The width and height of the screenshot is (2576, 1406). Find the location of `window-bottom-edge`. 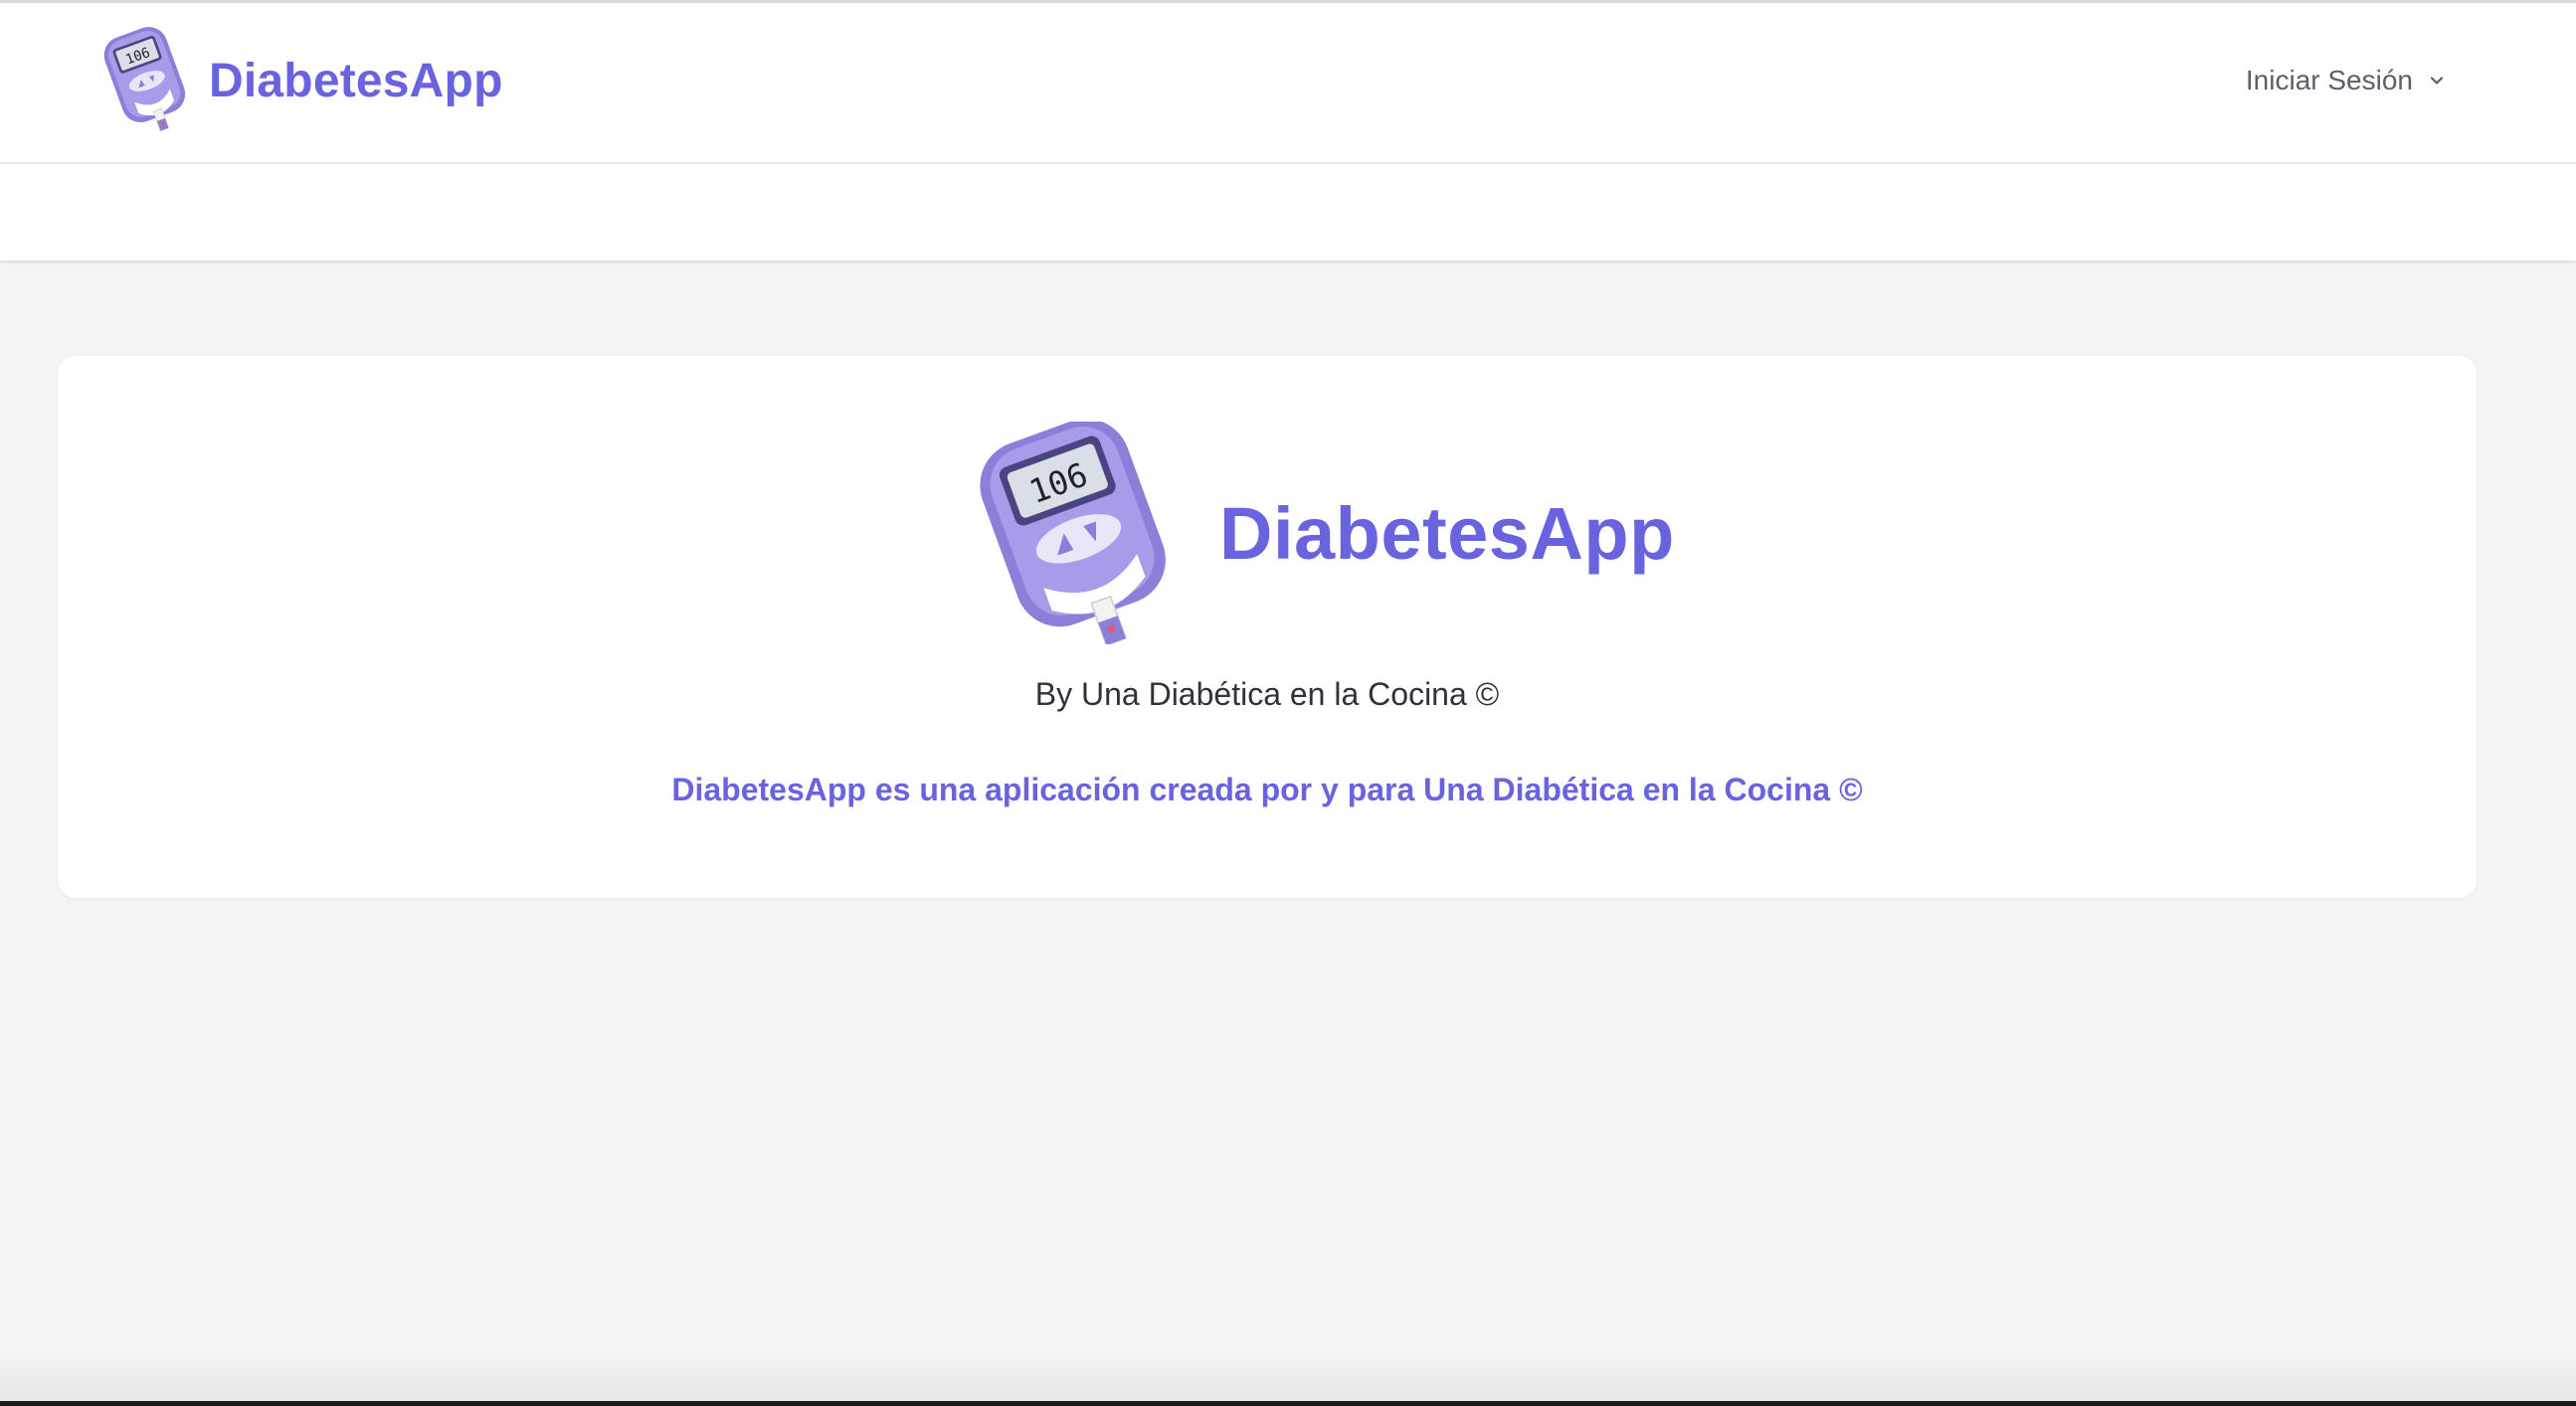

window-bottom-edge is located at coordinates (1288, 1403).